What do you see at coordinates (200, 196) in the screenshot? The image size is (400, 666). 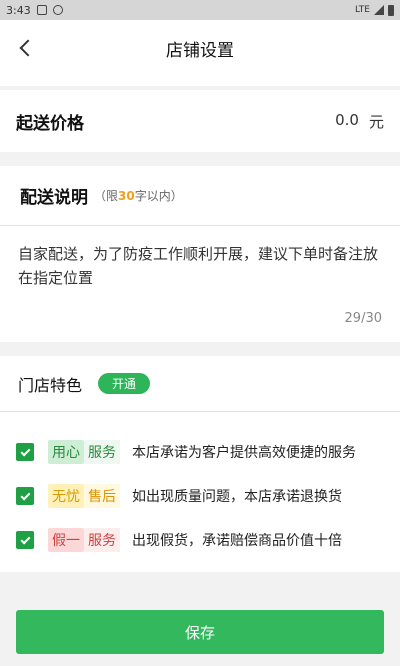 I see `delivery-note-header: 配送说明 （限30字以内）` at bounding box center [200, 196].